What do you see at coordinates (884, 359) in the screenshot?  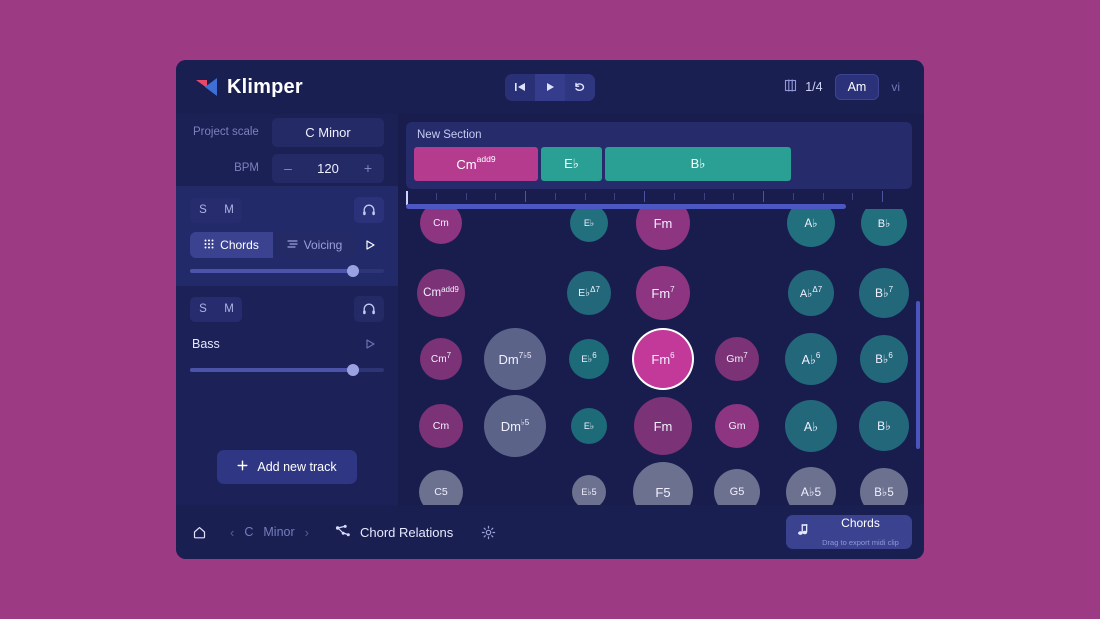 I see `chord-circle: B♭ 6` at bounding box center [884, 359].